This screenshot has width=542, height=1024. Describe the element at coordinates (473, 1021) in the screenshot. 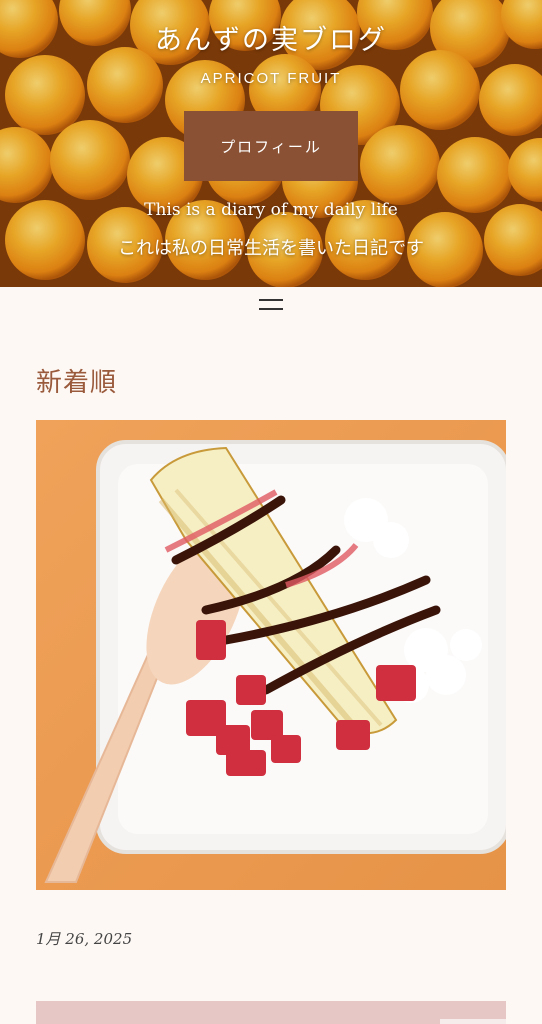

I see `next-post-thumbnail-detail` at that location.